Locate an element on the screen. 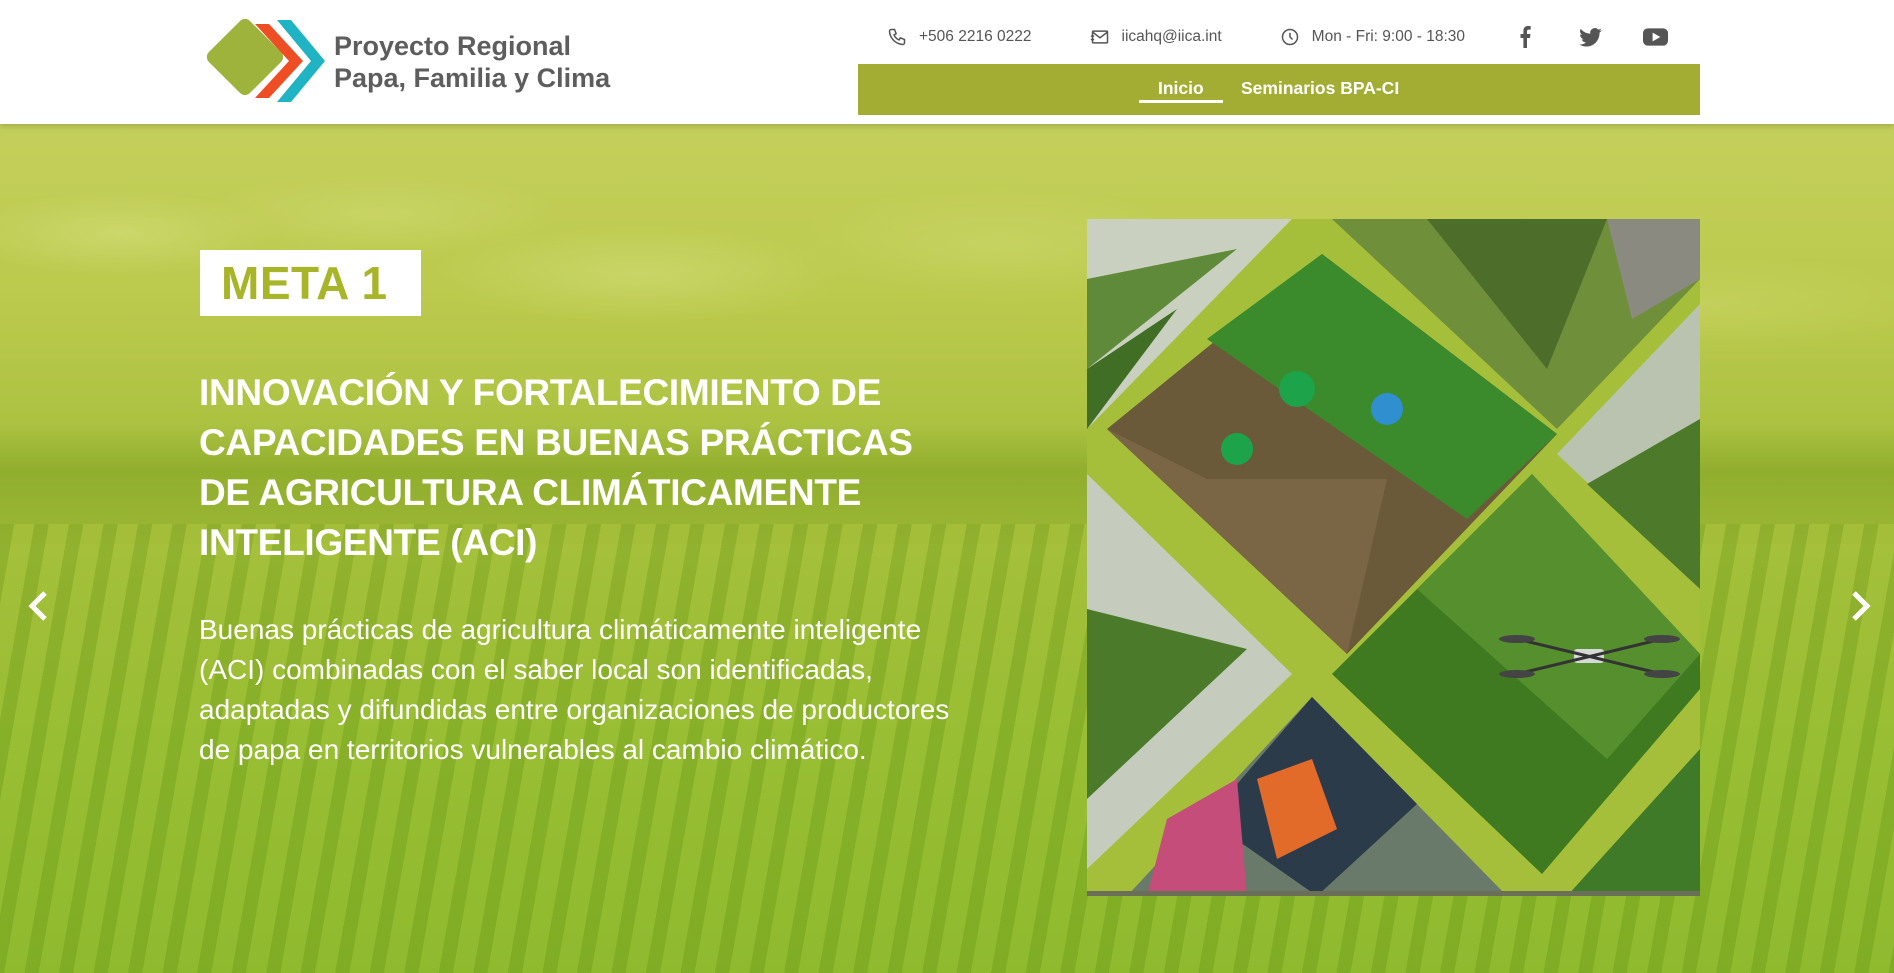  goal-badge-text: META 1 is located at coordinates (304, 283).